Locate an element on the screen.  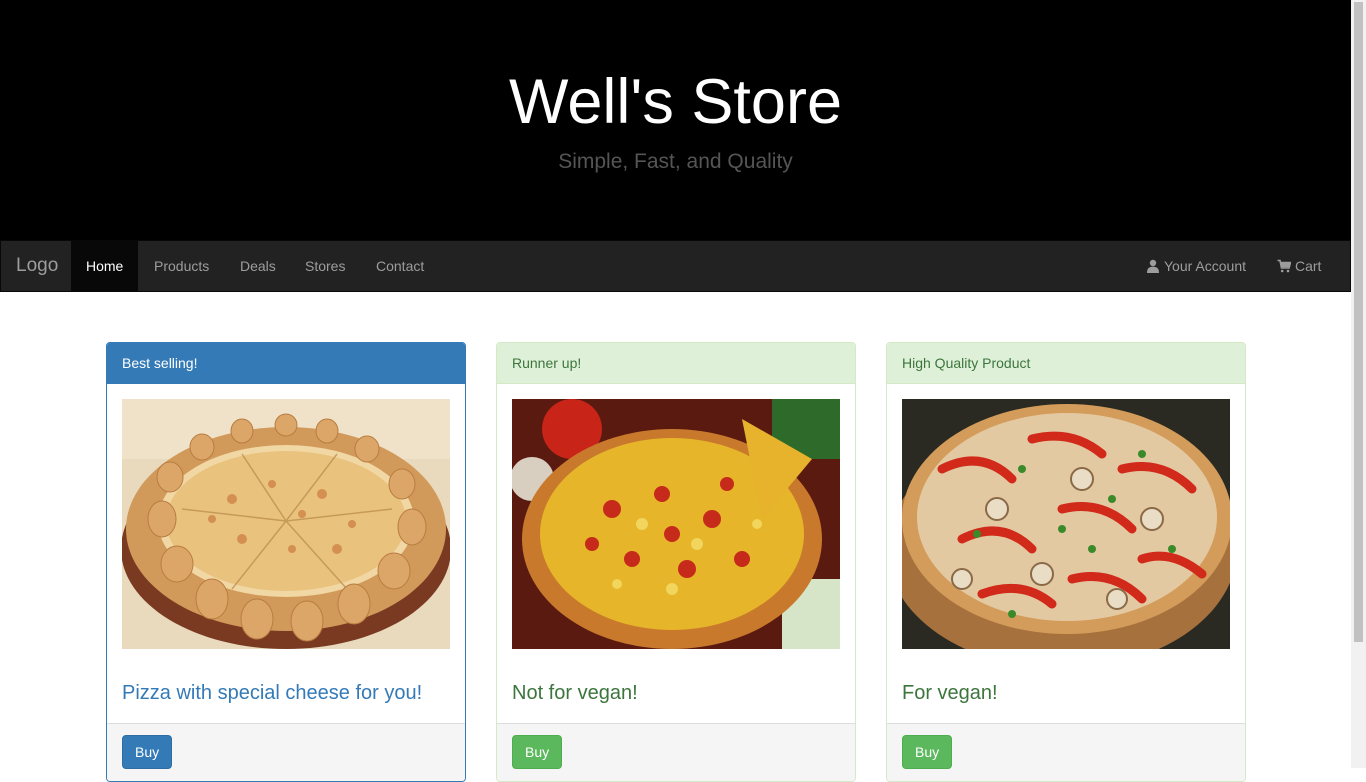
nav-item-products: Products is located at coordinates (181, 266).